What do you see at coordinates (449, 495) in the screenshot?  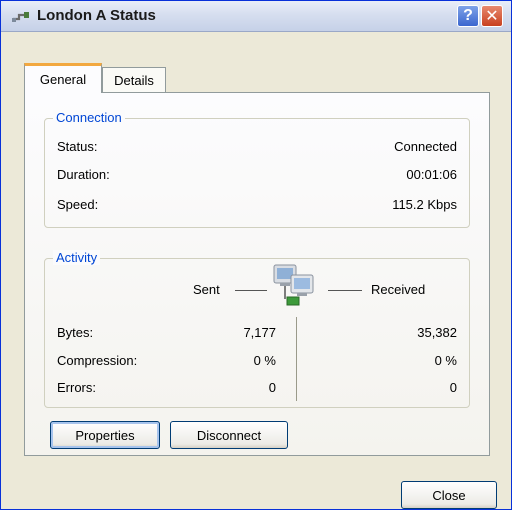 I see `close-button: Close` at bounding box center [449, 495].